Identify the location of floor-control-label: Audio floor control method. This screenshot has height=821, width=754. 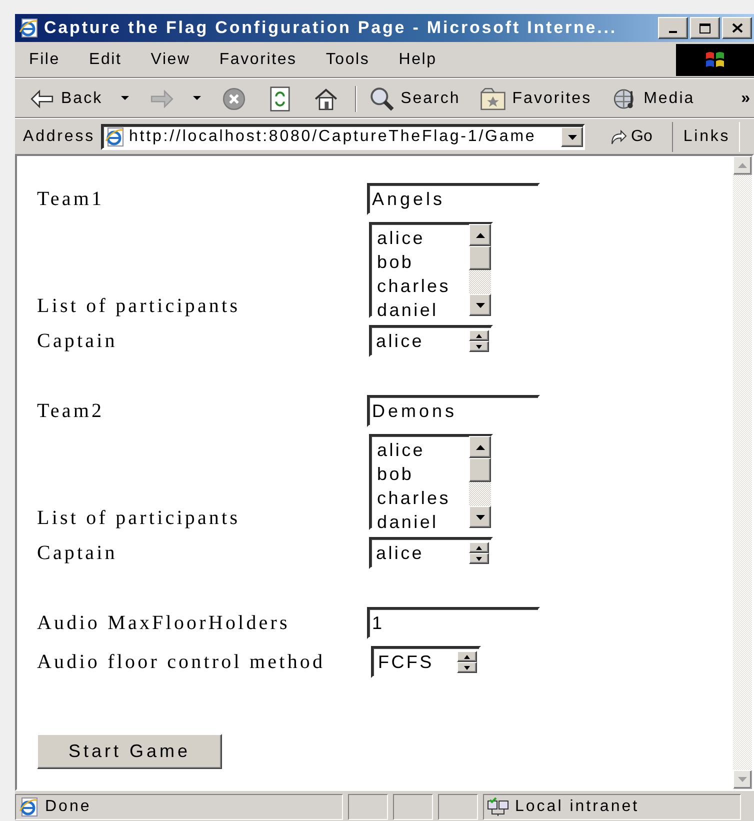
(181, 662).